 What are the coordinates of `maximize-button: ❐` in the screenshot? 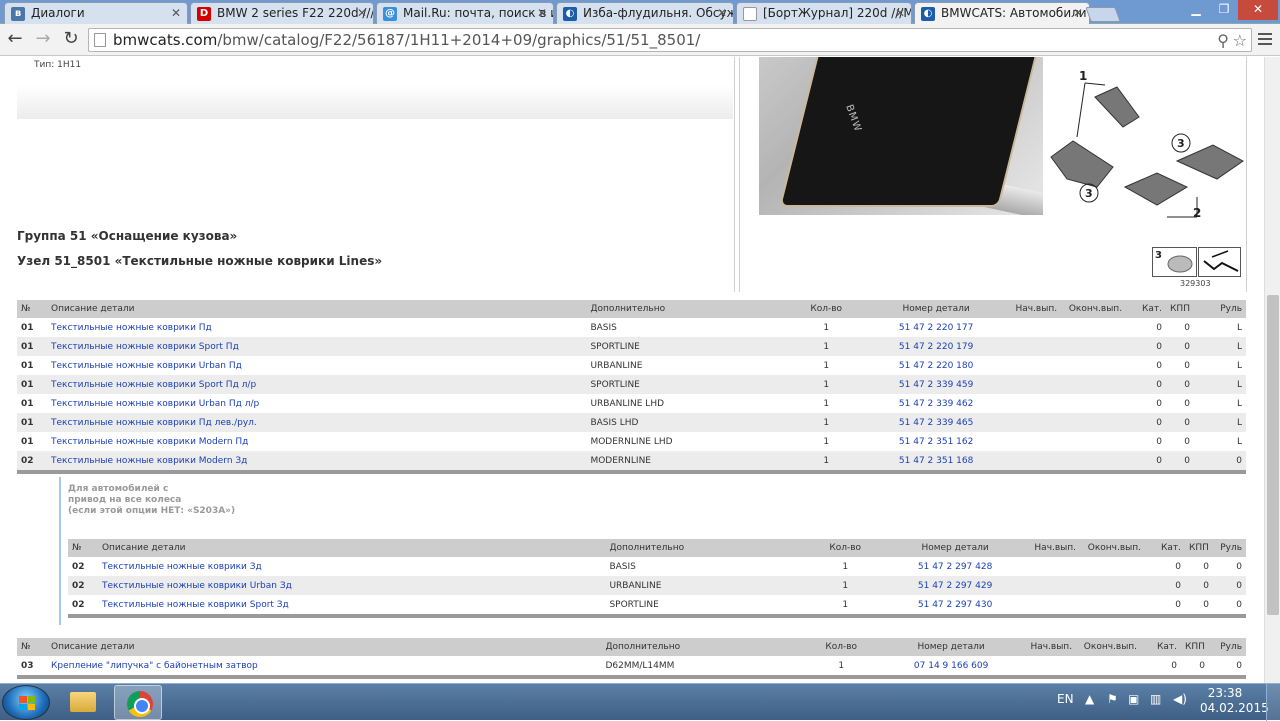 It's located at (1224, 10).